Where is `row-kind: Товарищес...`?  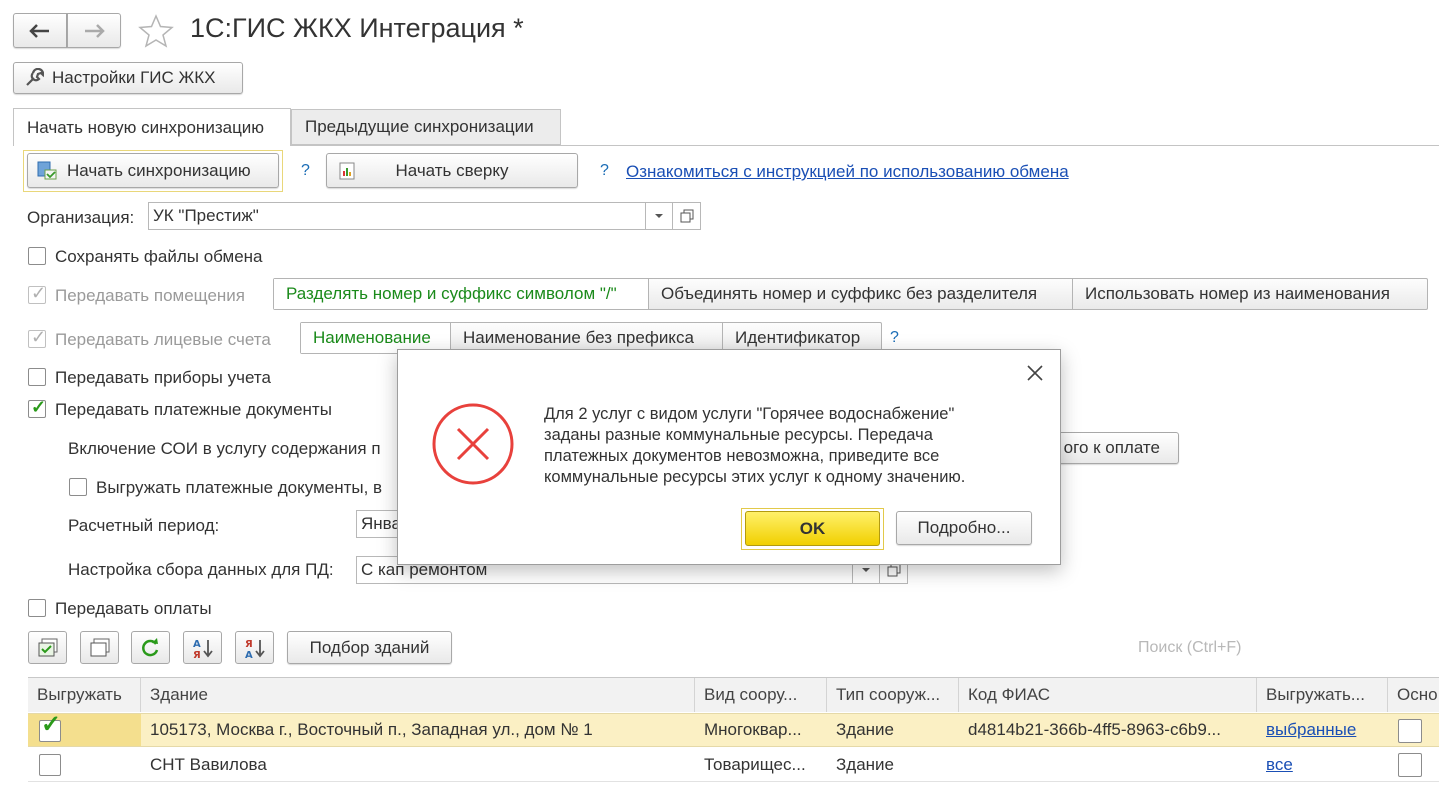
row-kind: Товарищес... is located at coordinates (755, 764).